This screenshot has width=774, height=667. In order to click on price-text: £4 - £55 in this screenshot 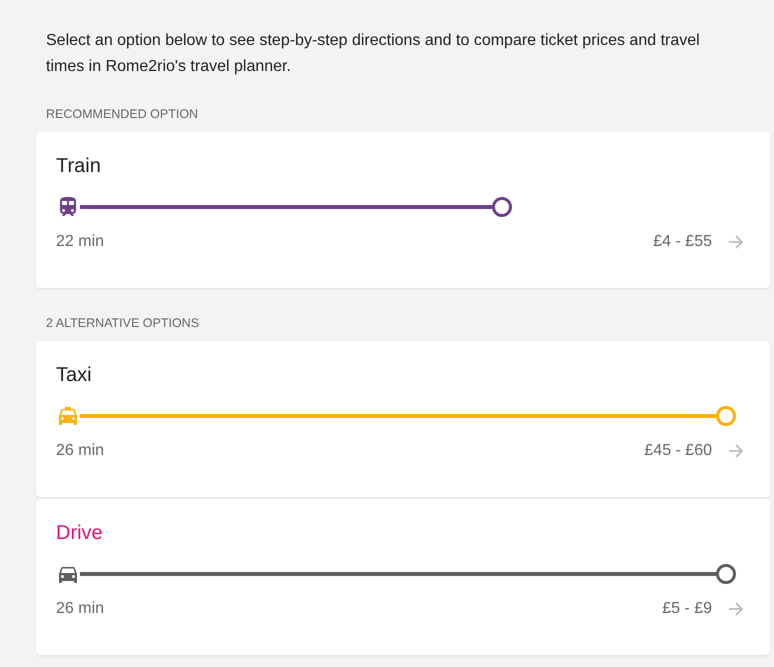, I will do `click(682, 242)`.